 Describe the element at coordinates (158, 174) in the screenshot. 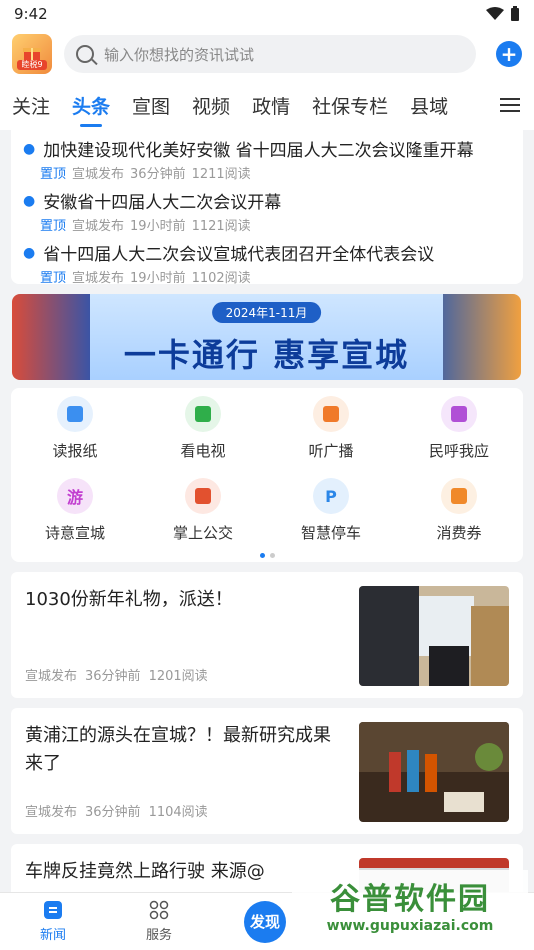

I see `pin-time: 36分钟前` at that location.